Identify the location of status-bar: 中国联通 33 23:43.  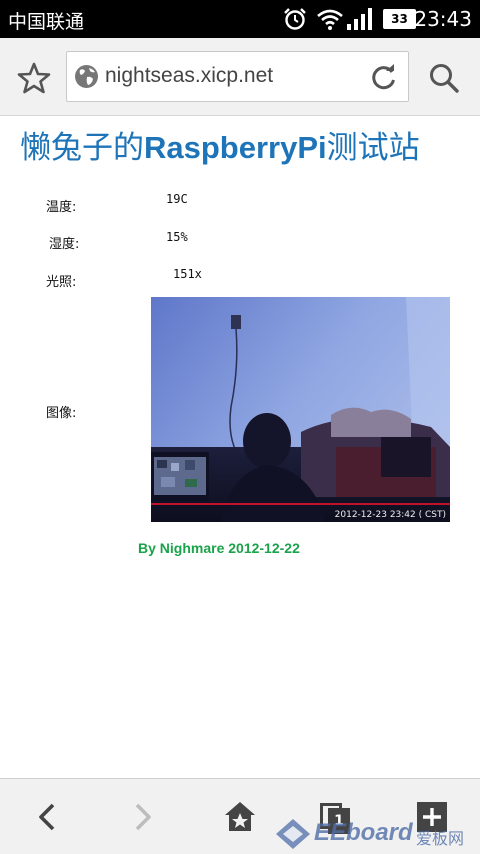
(240, 19).